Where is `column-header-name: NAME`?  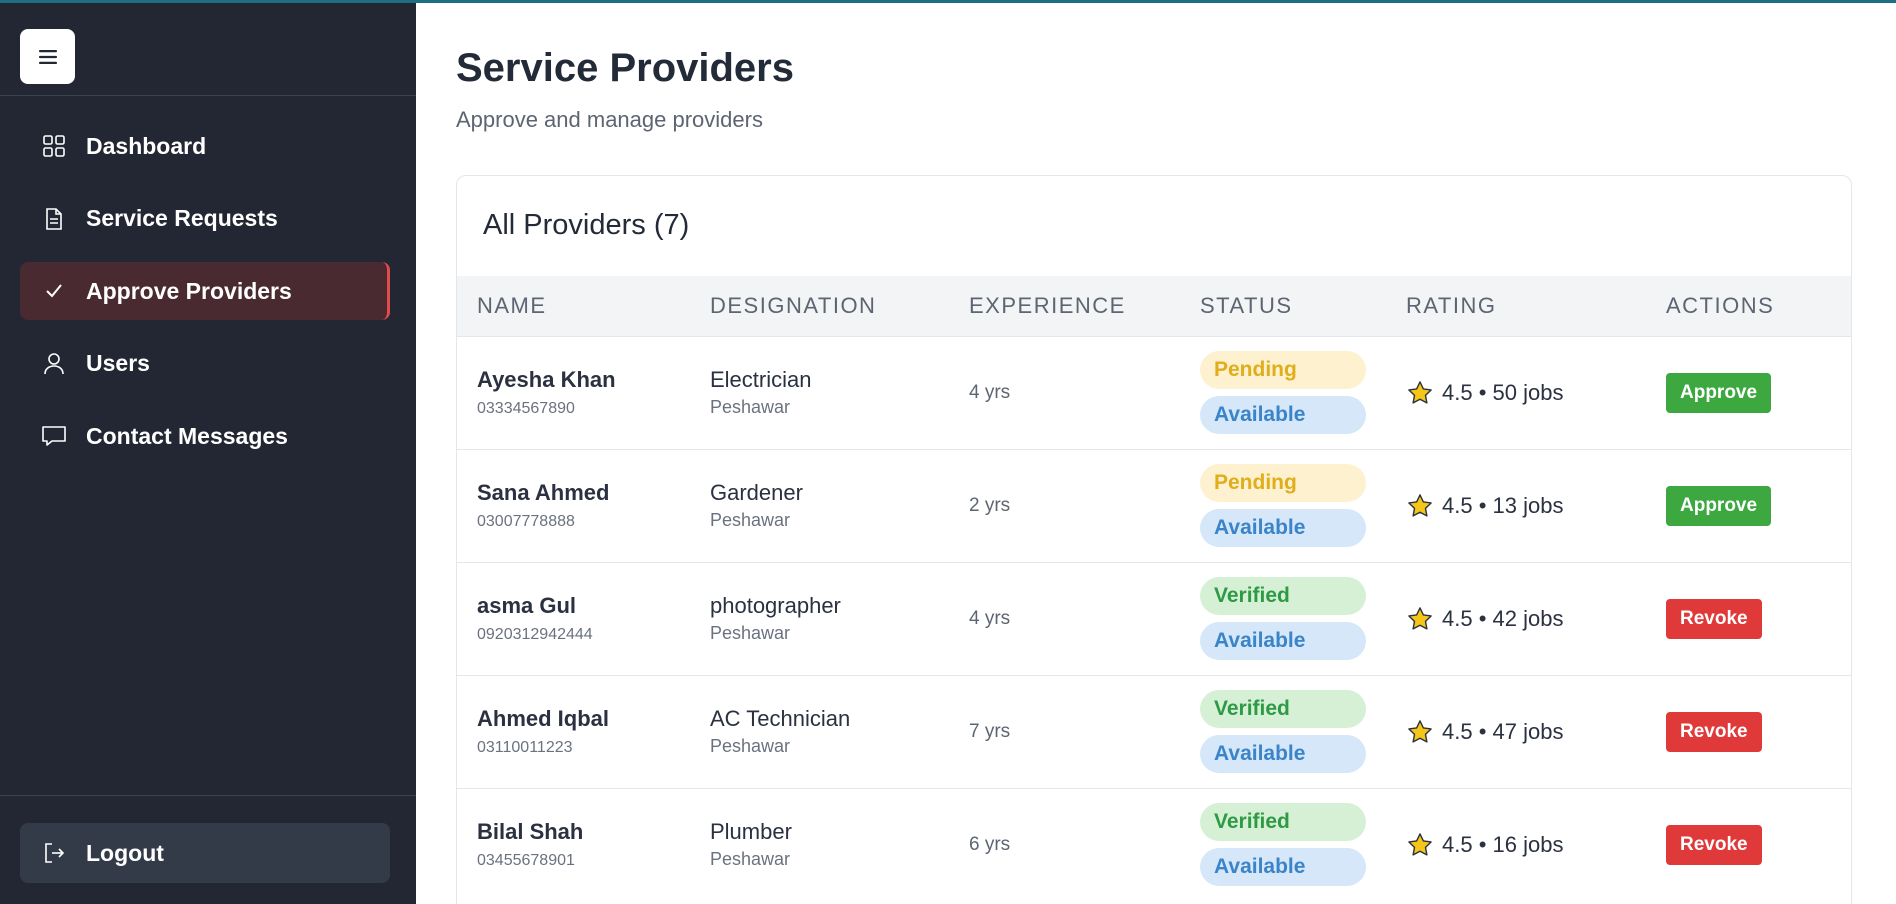
column-header-name: NAME is located at coordinates (512, 305).